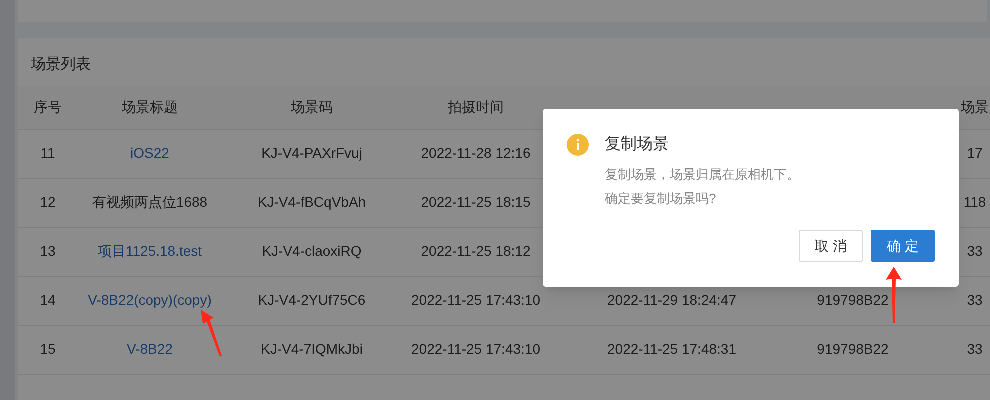  I want to click on table-cell-text: 14, so click(48, 300).